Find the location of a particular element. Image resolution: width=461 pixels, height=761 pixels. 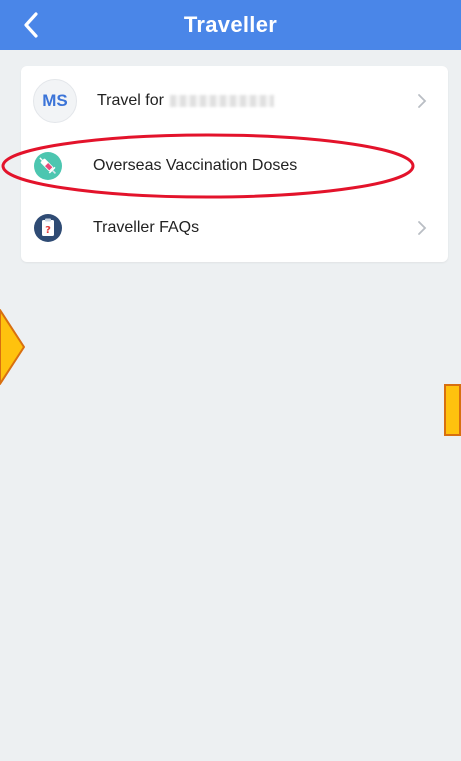

page-title: Traveller is located at coordinates (230, 24).